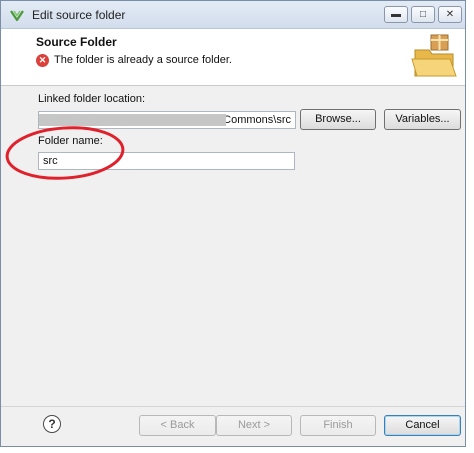  I want to click on close-button: ✕, so click(450, 14).